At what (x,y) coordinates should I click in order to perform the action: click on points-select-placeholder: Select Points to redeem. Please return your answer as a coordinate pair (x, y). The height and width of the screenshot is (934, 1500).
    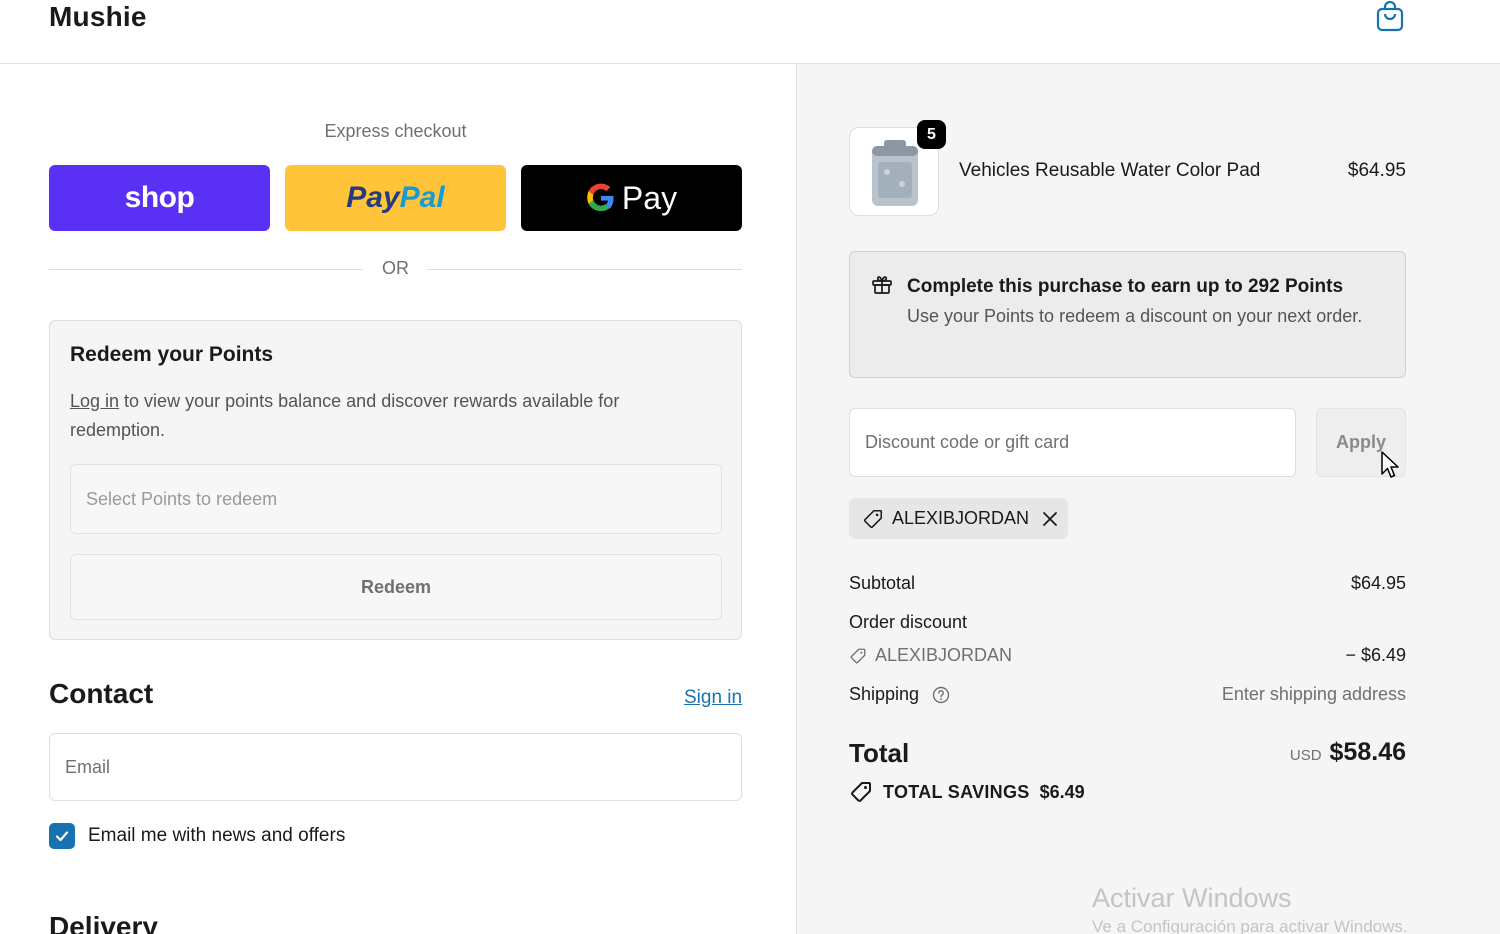
    Looking at the image, I should click on (182, 499).